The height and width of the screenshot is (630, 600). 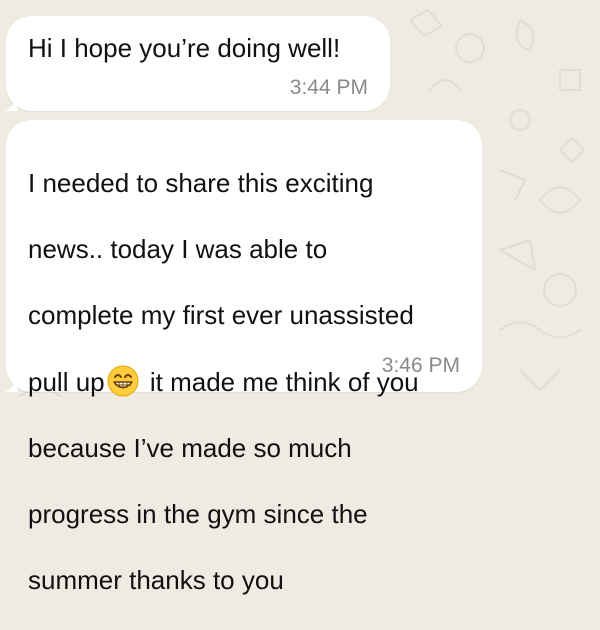 What do you see at coordinates (123, 381) in the screenshot?
I see `grinning-face-with-smiling-eyes-icon` at bounding box center [123, 381].